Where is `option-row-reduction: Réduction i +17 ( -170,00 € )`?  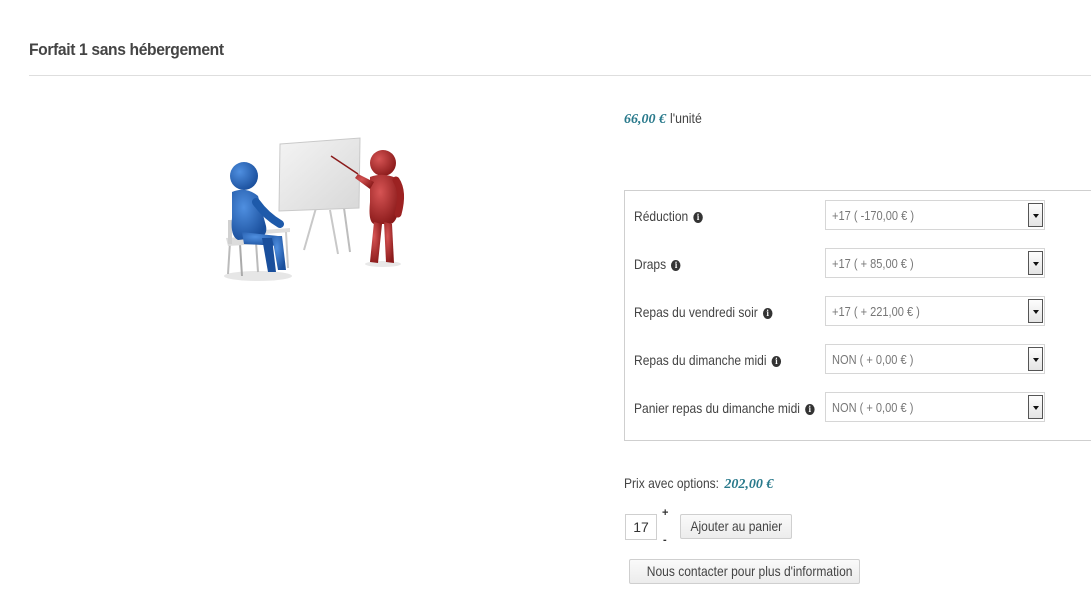
option-row-reduction: Réduction i +17 ( -170,00 € ) is located at coordinates (858, 215).